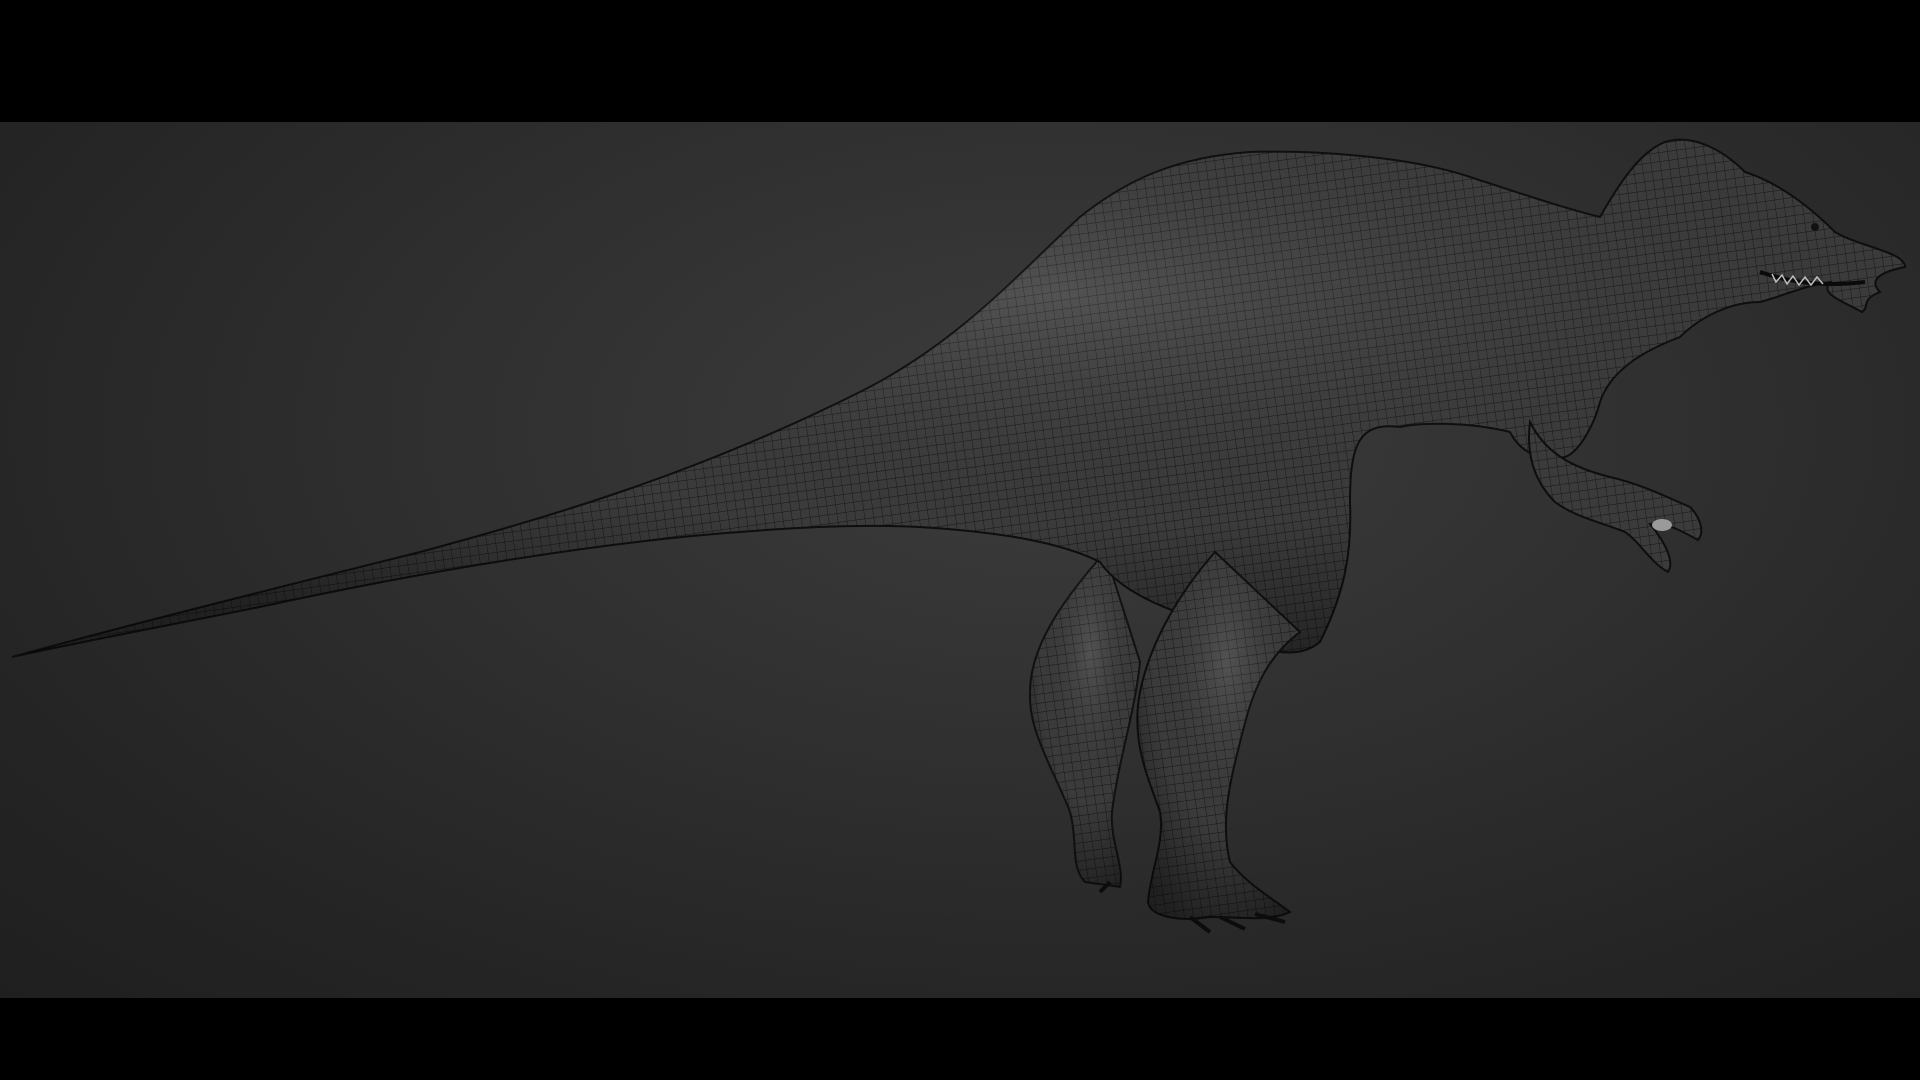  I want to click on letterbox-bottom, so click(960, 1039).